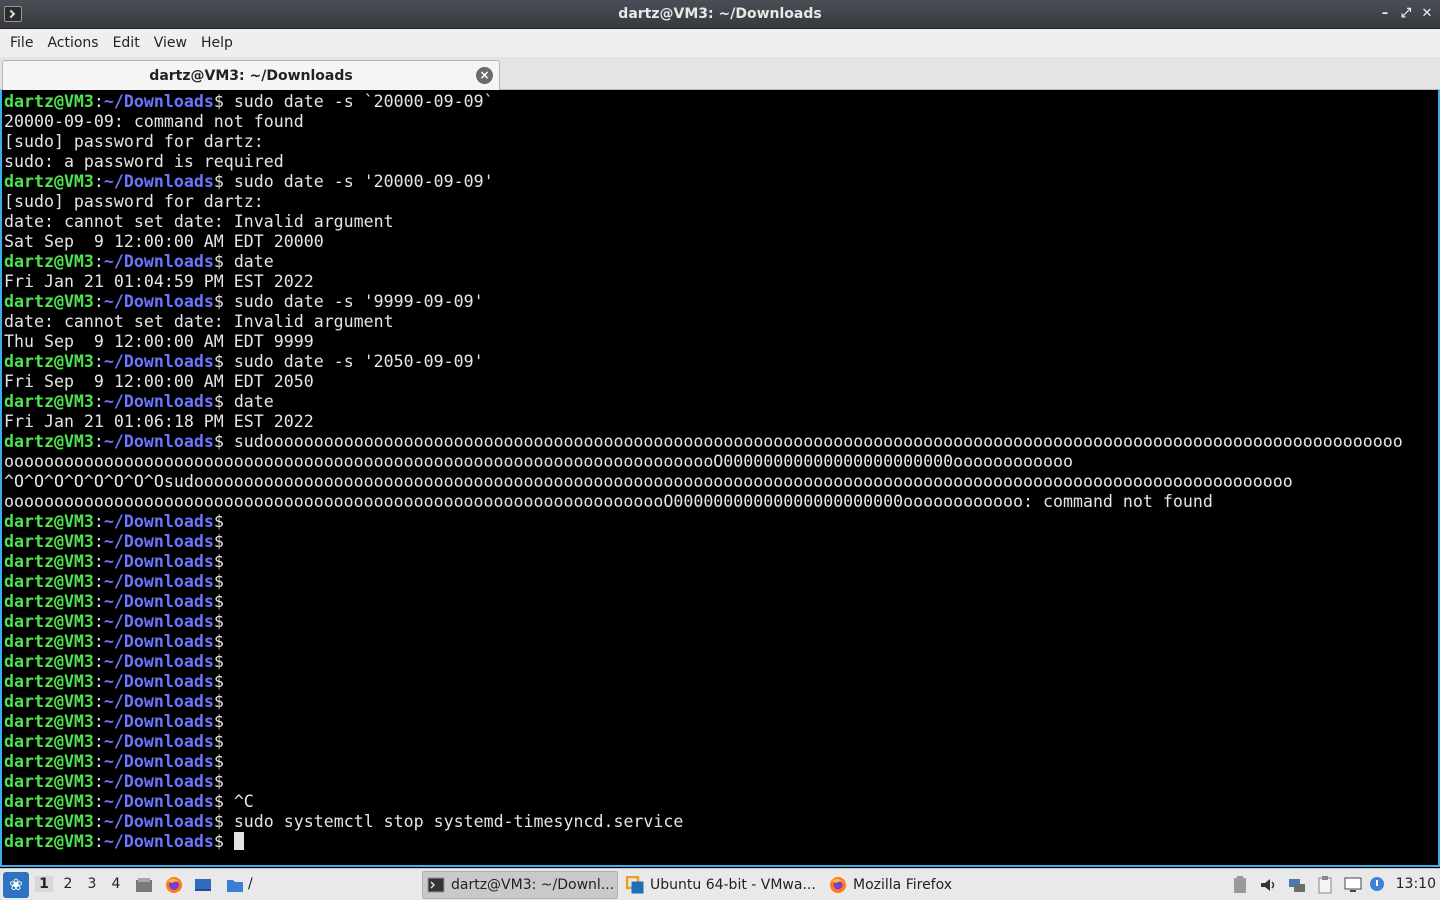 Image resolution: width=1440 pixels, height=900 pixels. What do you see at coordinates (251, 75) in the screenshot?
I see `tab-terminal: dartz@VM3: ~/Downloads ×` at bounding box center [251, 75].